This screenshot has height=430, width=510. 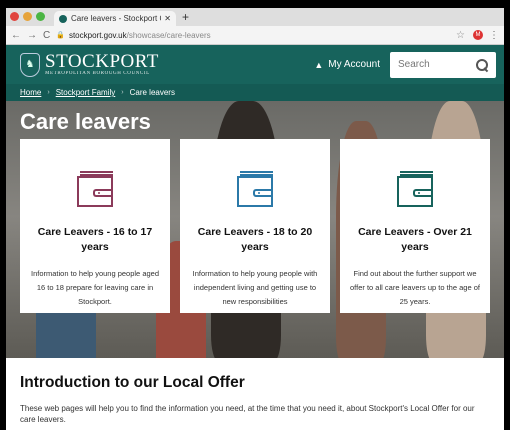 I want to click on search-input: Search, so click(x=443, y=64).